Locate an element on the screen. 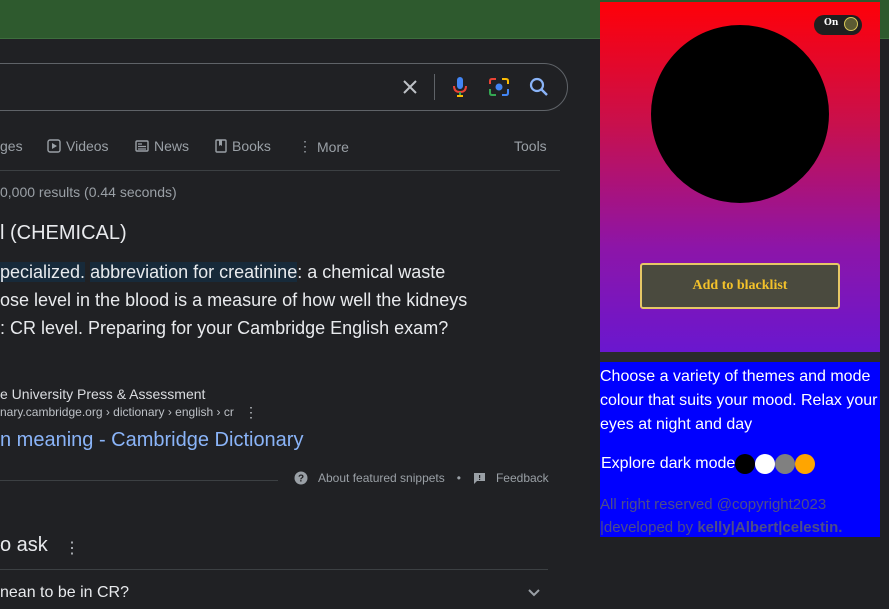 The height and width of the screenshot is (609, 889). tab-books: Books is located at coordinates (243, 146).